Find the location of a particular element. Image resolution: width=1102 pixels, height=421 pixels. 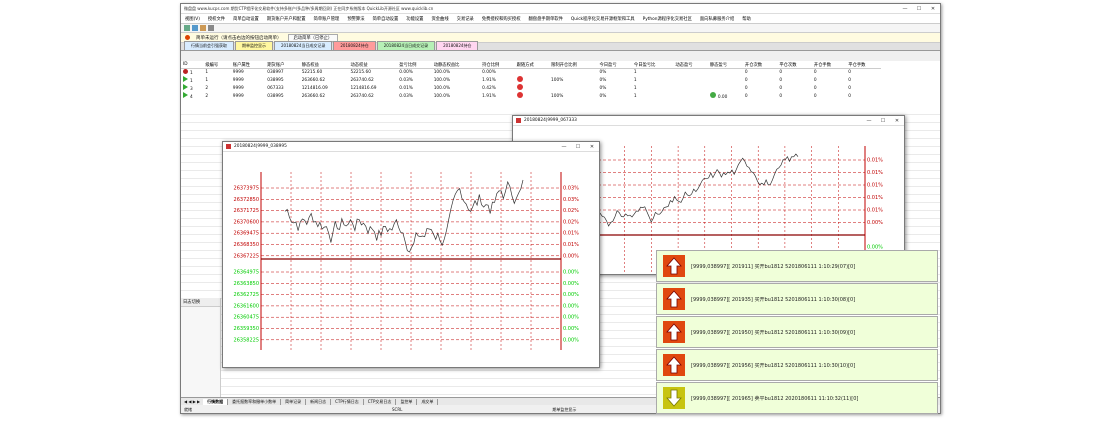

save-icon is located at coordinates (203, 28).